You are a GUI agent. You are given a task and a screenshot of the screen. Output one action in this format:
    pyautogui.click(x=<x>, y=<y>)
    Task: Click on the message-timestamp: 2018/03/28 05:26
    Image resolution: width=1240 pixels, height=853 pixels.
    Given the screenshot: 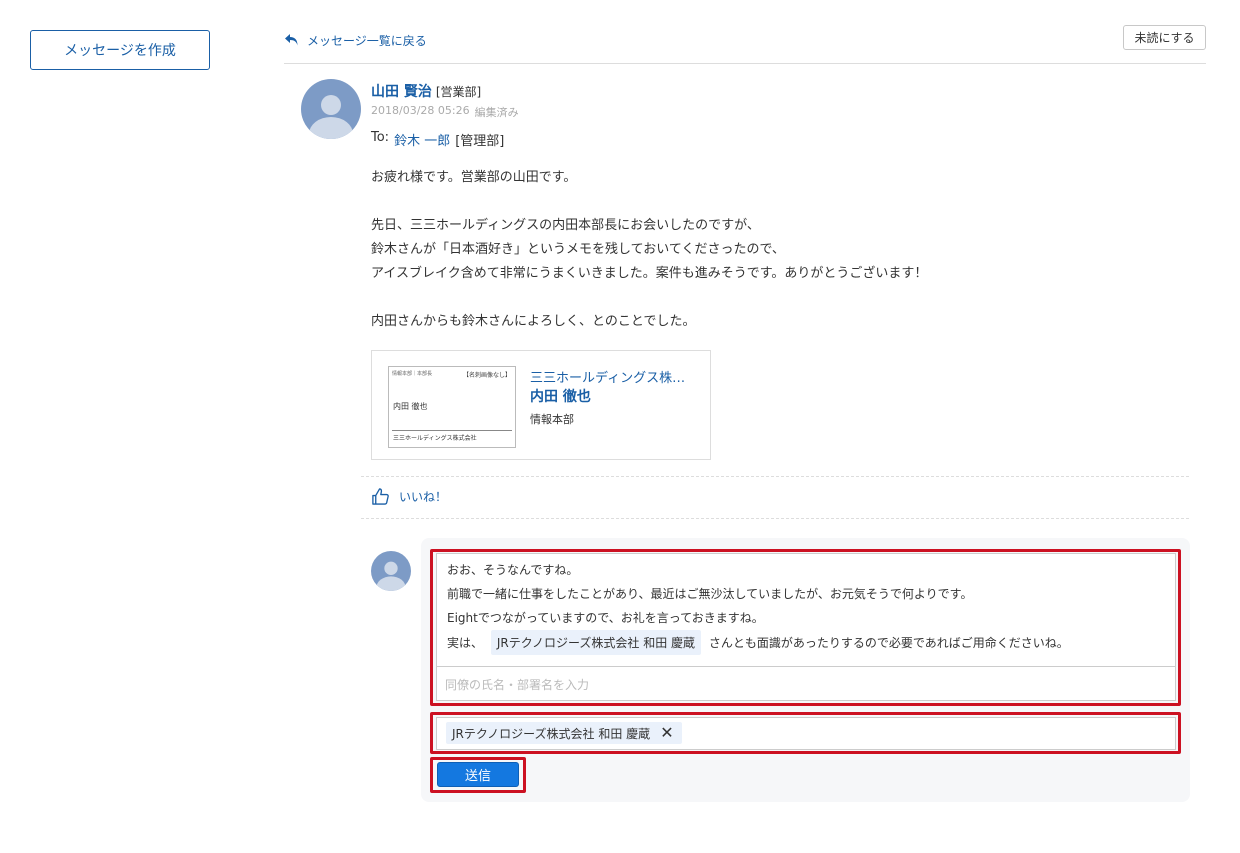 What is the action you would take?
    pyautogui.click(x=420, y=110)
    